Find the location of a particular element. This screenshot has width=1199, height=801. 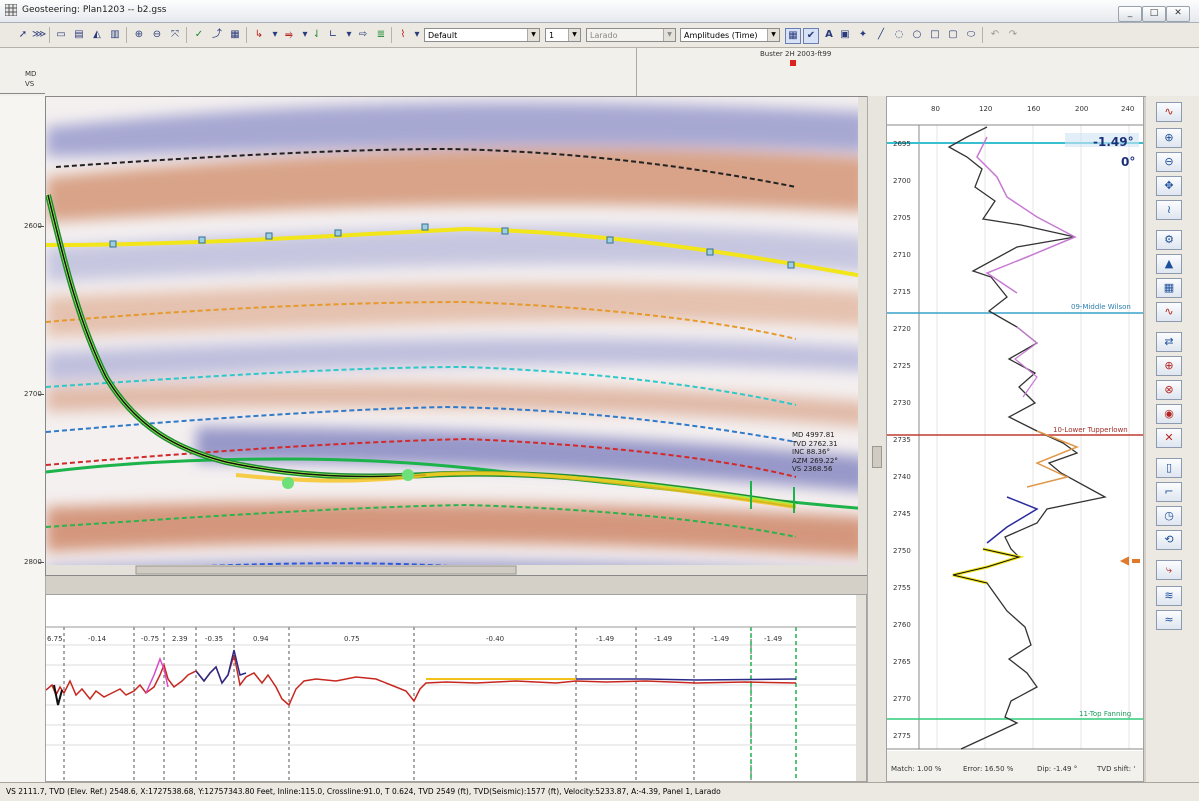

path-icon: ⥤ is located at coordinates (289, 35).